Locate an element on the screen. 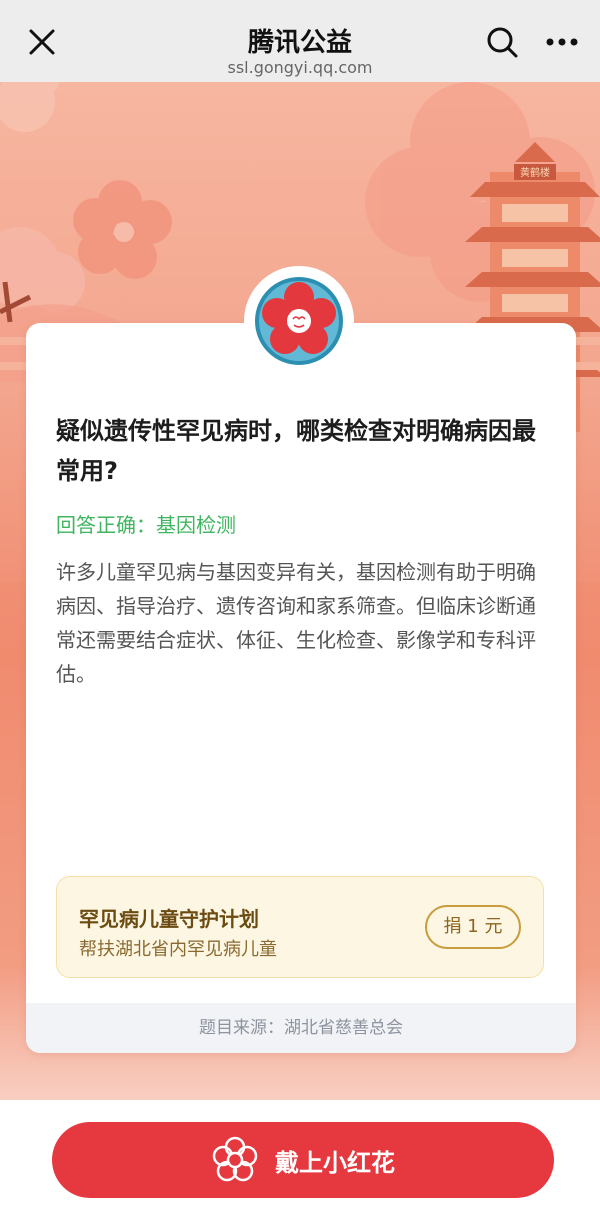 This screenshot has height=1222, width=600. question-source: 题目来源：湖北省慈善总会 is located at coordinates (301, 1028).